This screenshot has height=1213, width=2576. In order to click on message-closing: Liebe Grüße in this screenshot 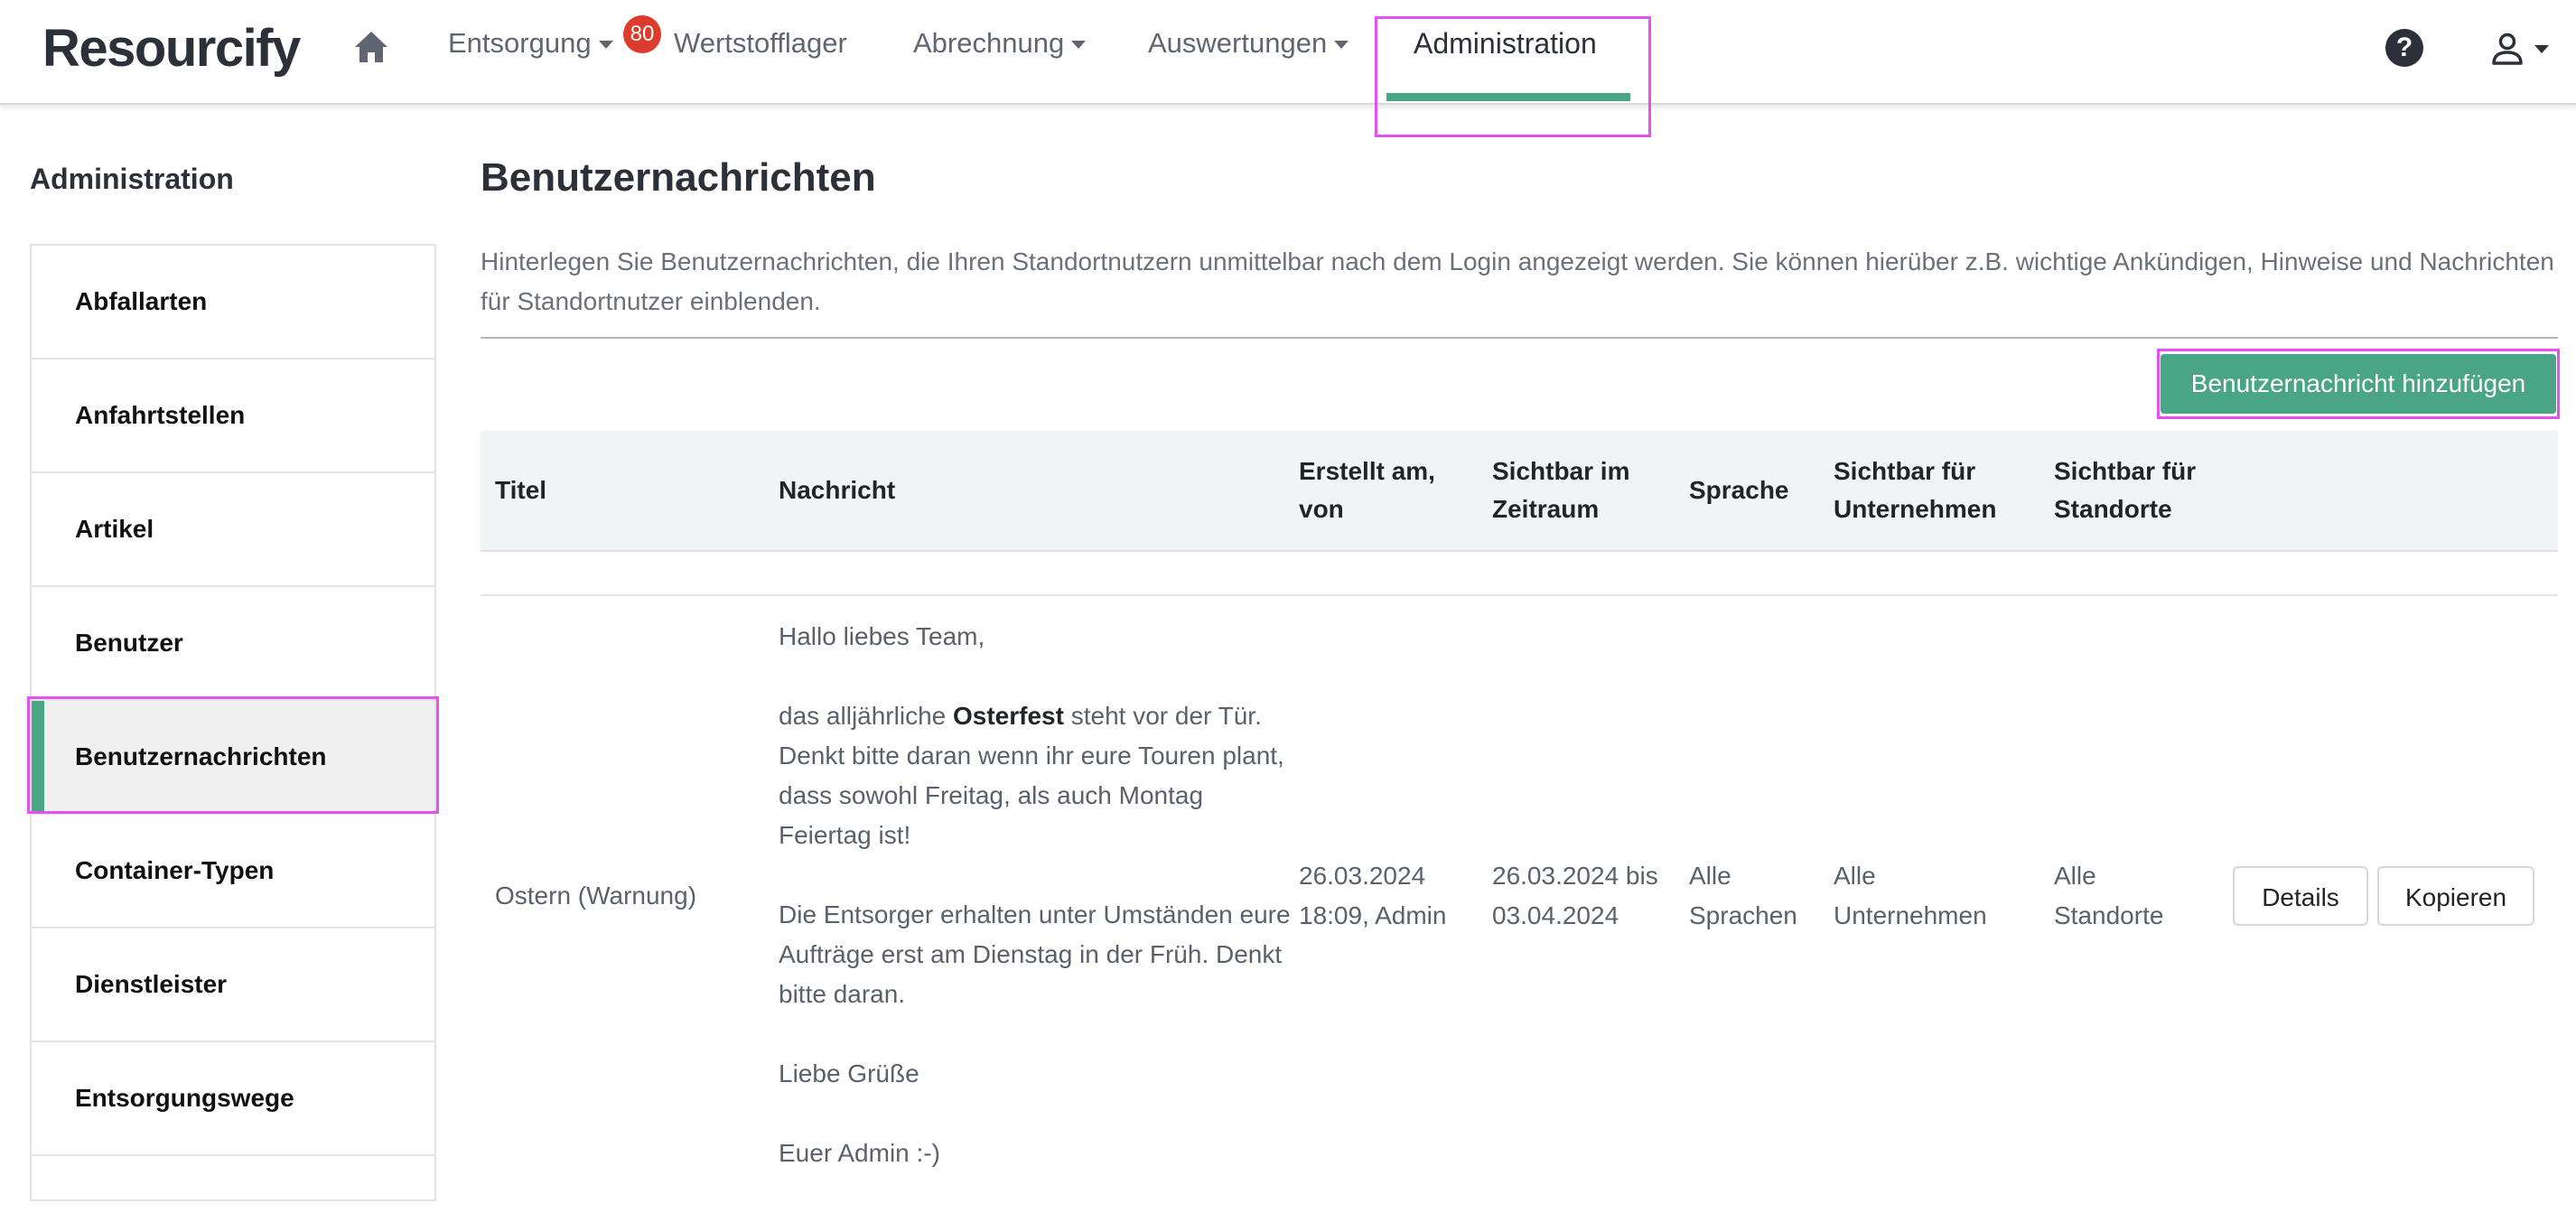, I will do `click(849, 1073)`.